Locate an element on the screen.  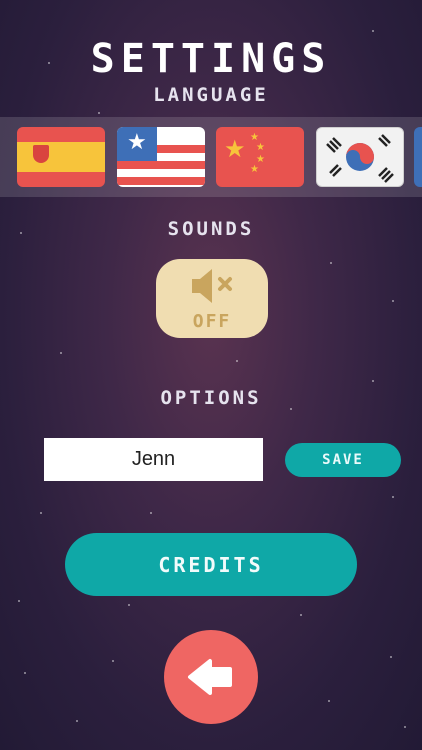
spain-flag-icon is located at coordinates (61, 157).